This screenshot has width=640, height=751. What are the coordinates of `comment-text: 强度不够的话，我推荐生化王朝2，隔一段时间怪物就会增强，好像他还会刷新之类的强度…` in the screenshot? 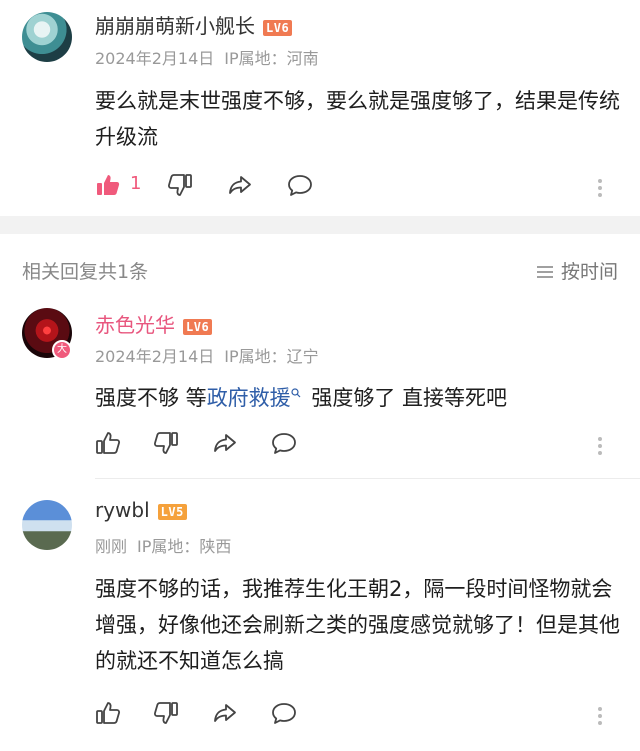 It's located at (357, 625).